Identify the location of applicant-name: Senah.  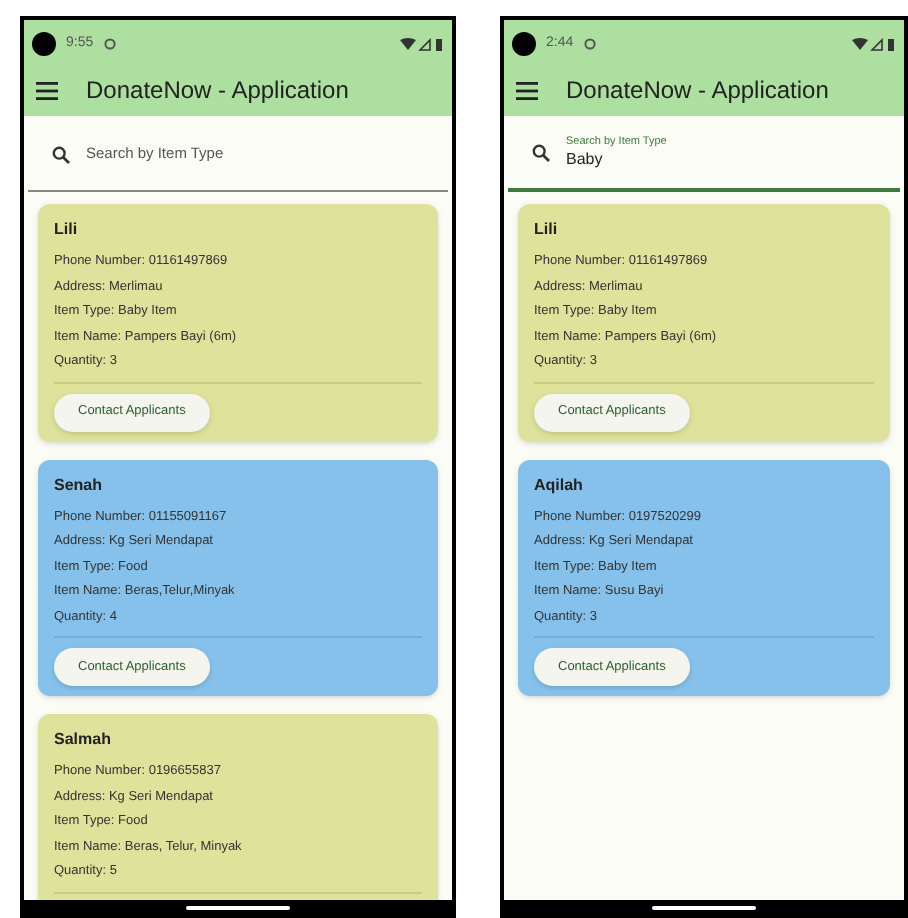
(79, 485).